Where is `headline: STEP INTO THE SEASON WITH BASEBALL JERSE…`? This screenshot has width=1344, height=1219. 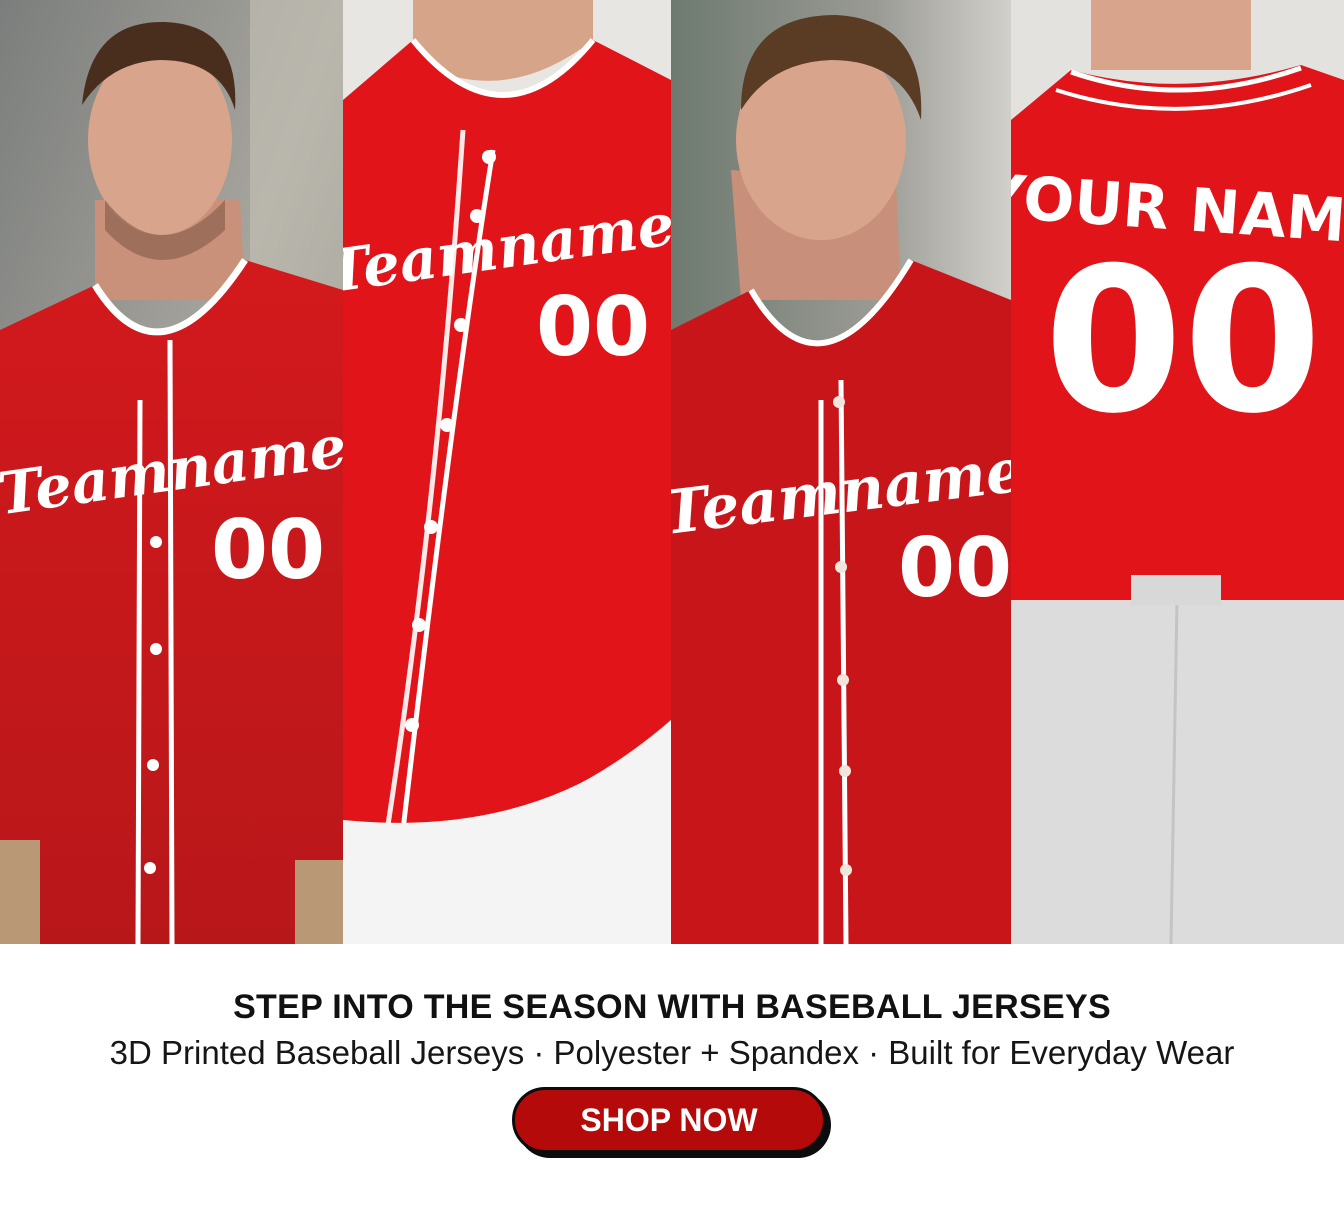 headline: STEP INTO THE SEASON WITH BASEBALL JERSE… is located at coordinates (672, 1007).